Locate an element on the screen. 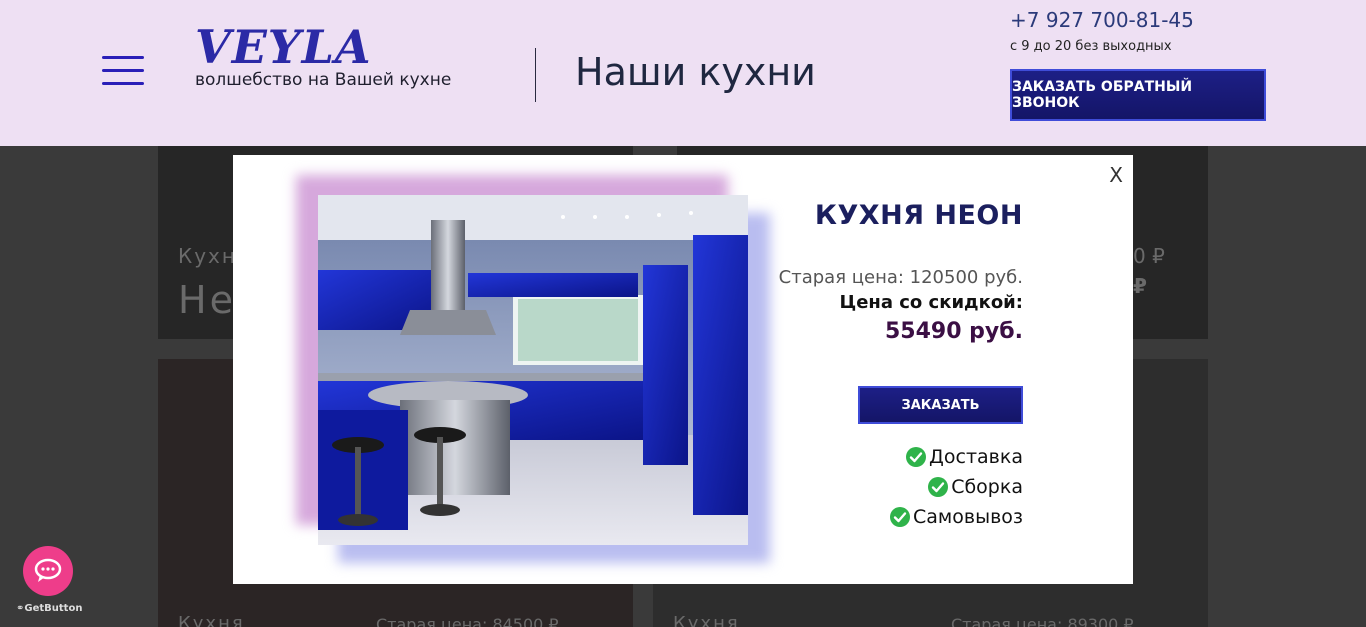 The width and height of the screenshot is (1366, 627). card-new-price: ₽ is located at coordinates (1140, 286).